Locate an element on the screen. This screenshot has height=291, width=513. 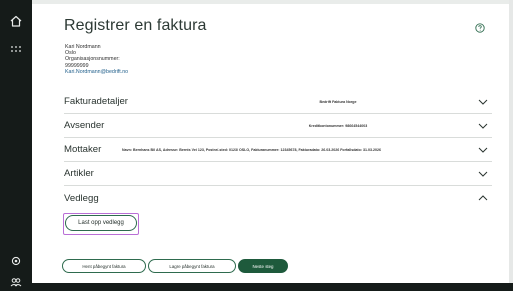
load-draft-button: Hent påbegynt faktura is located at coordinates (104, 266).